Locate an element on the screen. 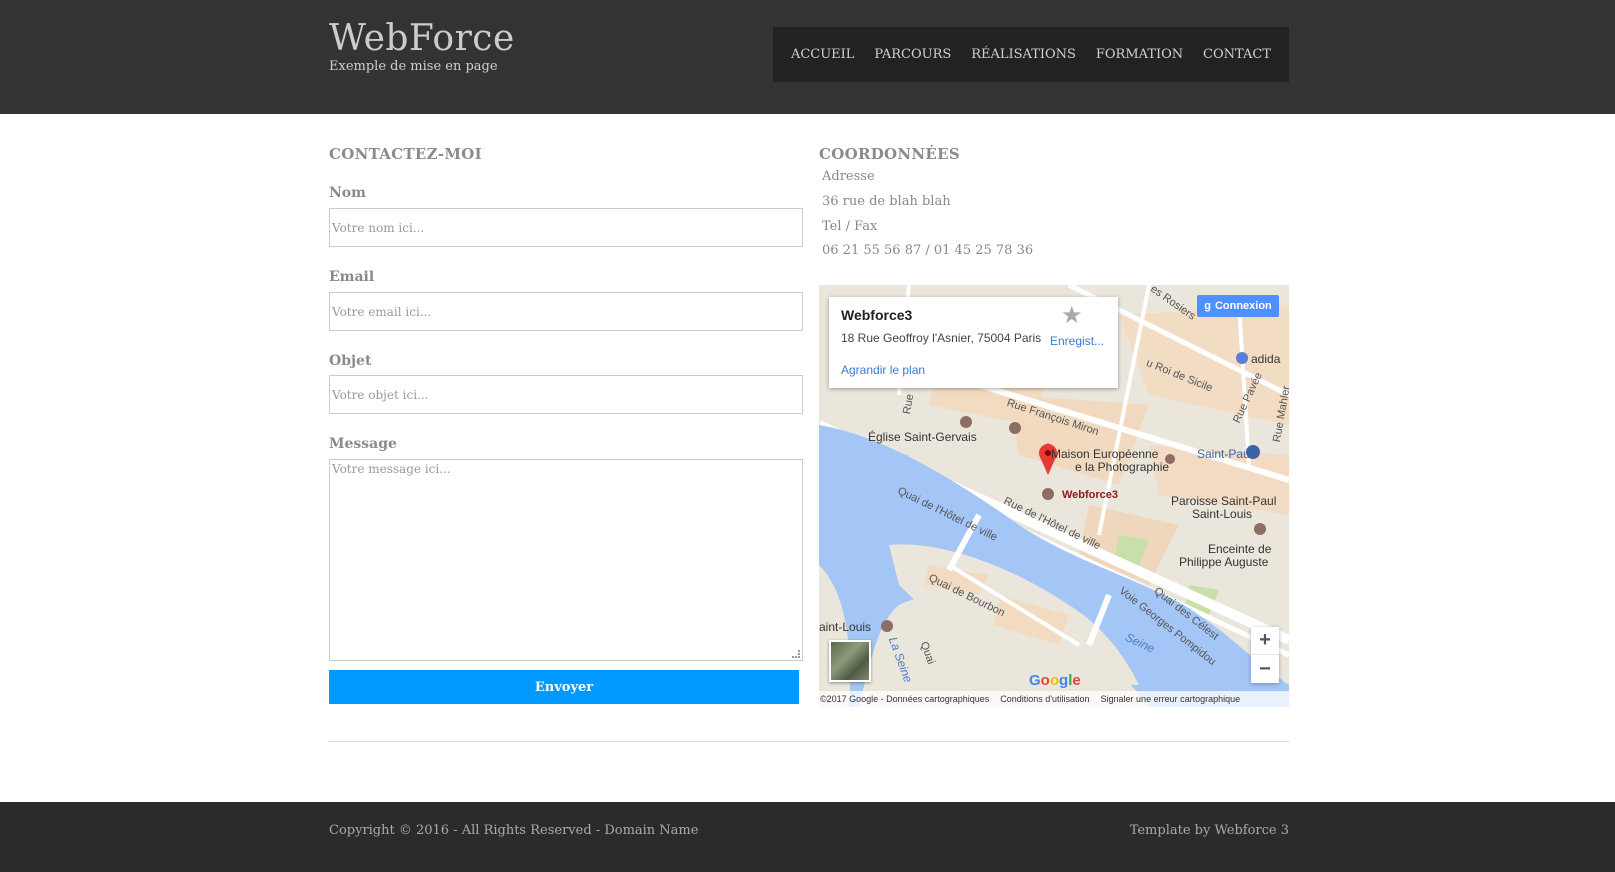 The width and height of the screenshot is (1615, 872). submit-button: Envoyer is located at coordinates (564, 687).